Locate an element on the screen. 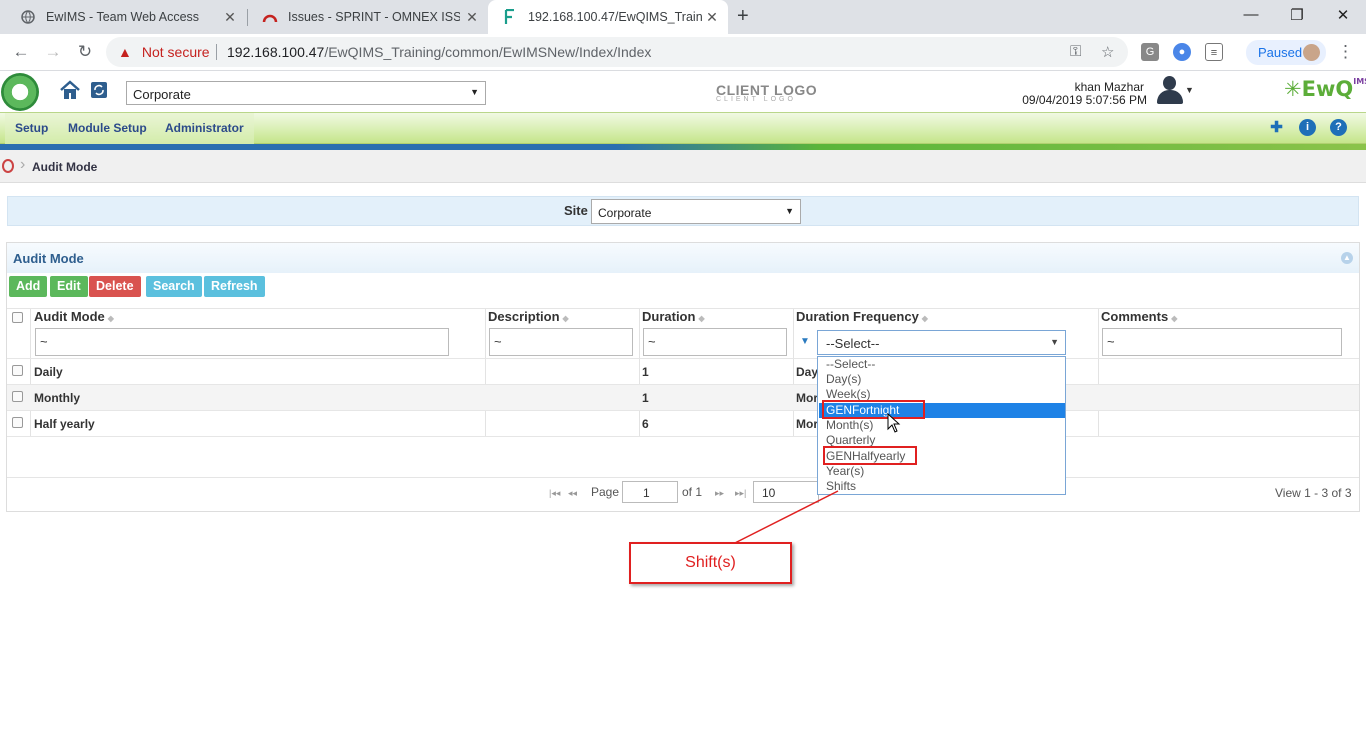  annotation-arrow is located at coordinates (778, 521).